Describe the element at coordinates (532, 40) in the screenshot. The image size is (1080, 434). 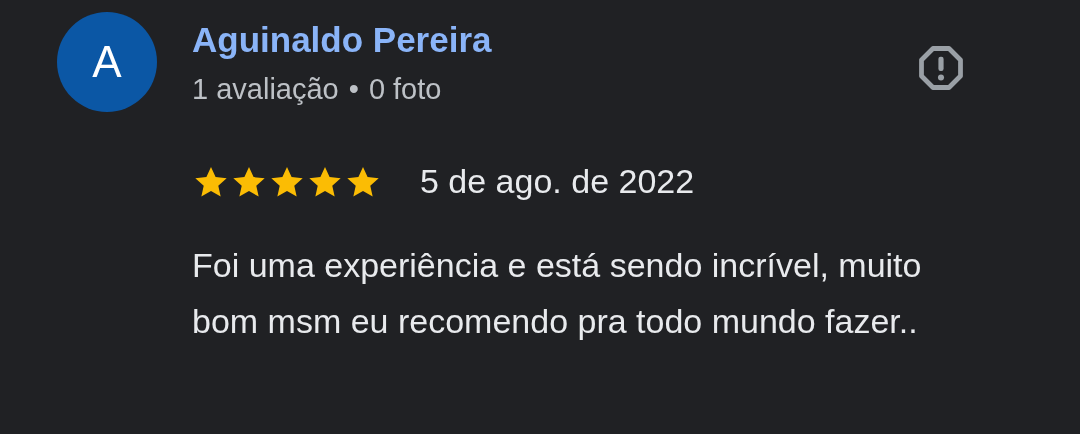
I see `author-name: Aguinaldo Pereira` at that location.